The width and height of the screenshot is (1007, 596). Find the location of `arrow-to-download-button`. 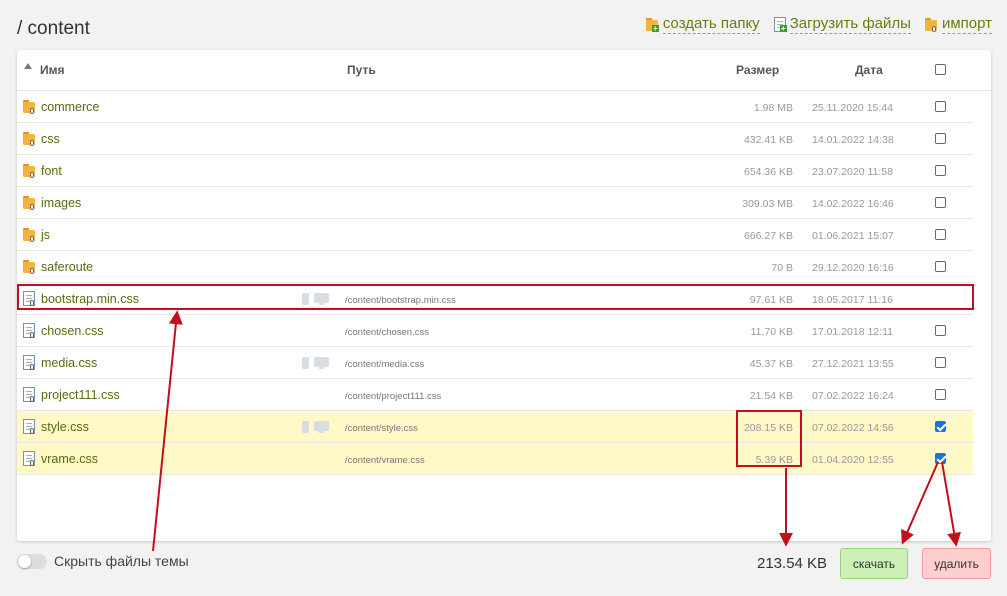

arrow-to-download-button is located at coordinates (920, 503).